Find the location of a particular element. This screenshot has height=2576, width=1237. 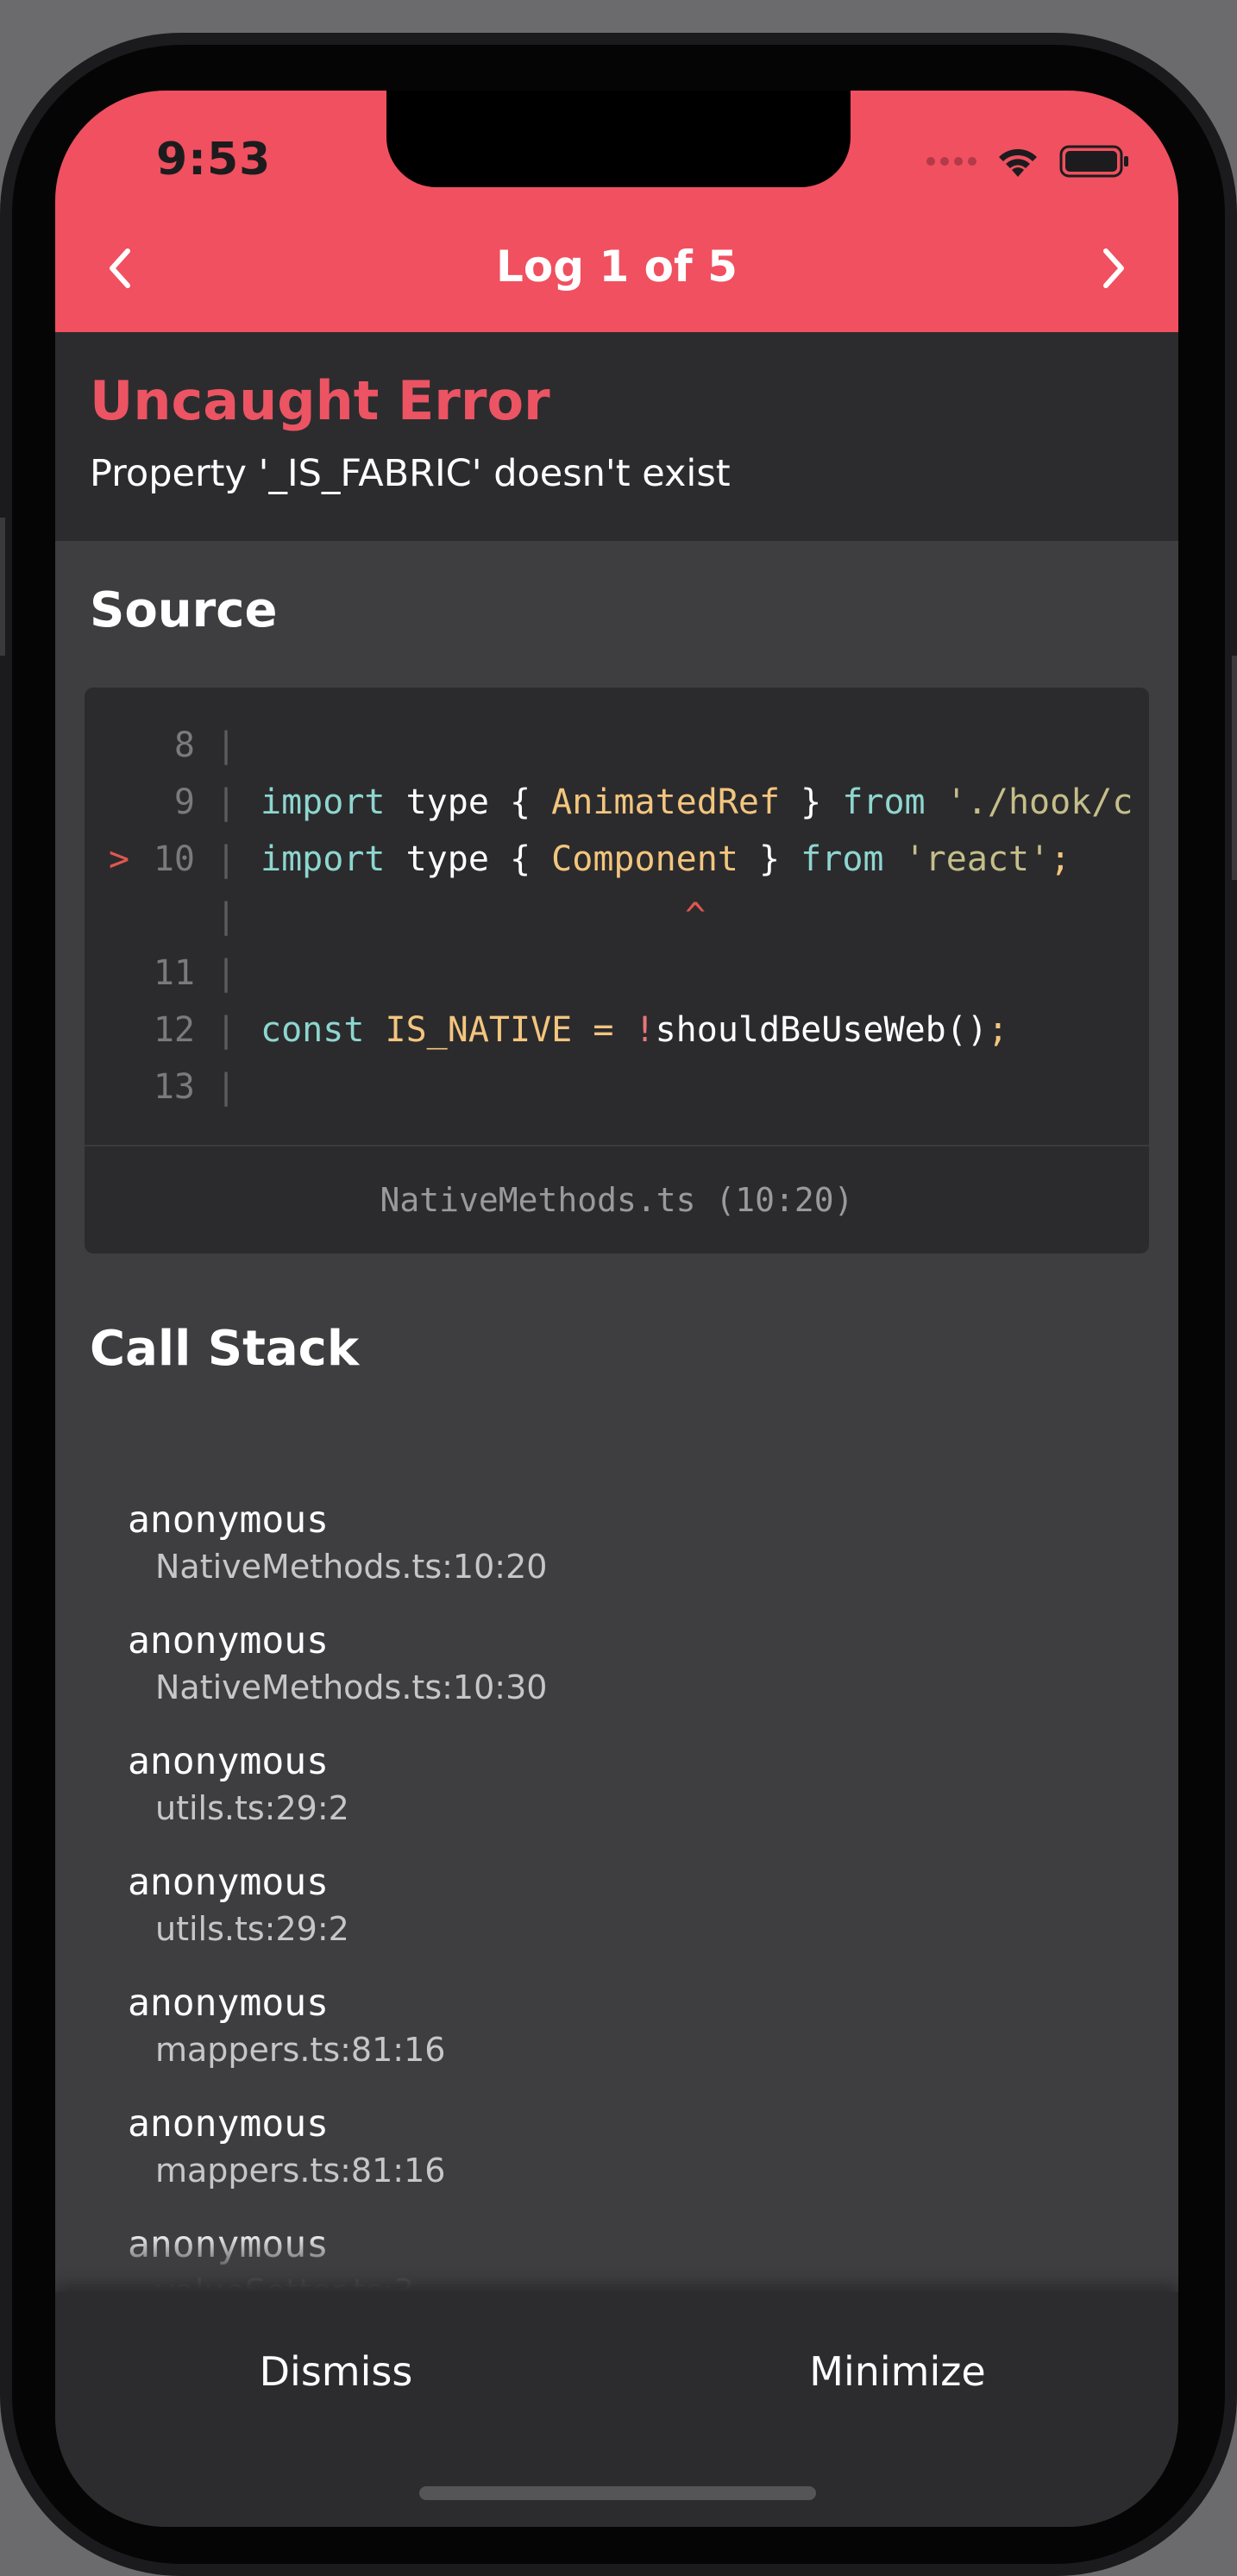

status-icons is located at coordinates (1028, 161).